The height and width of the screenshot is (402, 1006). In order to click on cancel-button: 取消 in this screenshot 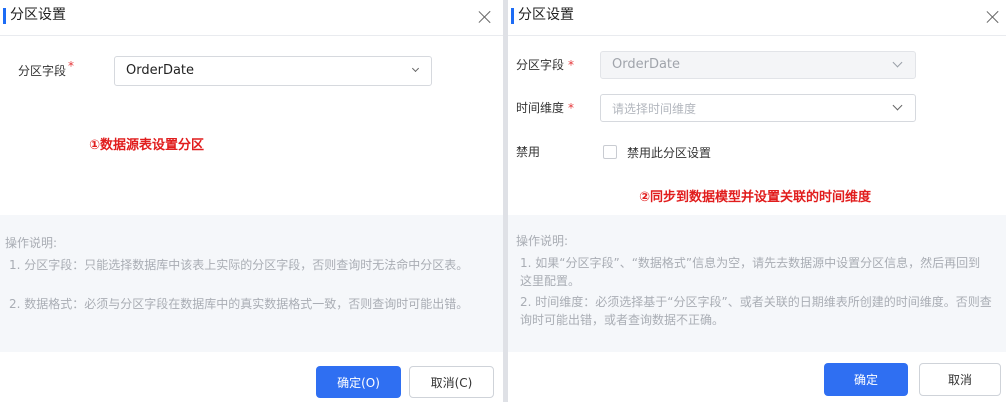, I will do `click(960, 379)`.